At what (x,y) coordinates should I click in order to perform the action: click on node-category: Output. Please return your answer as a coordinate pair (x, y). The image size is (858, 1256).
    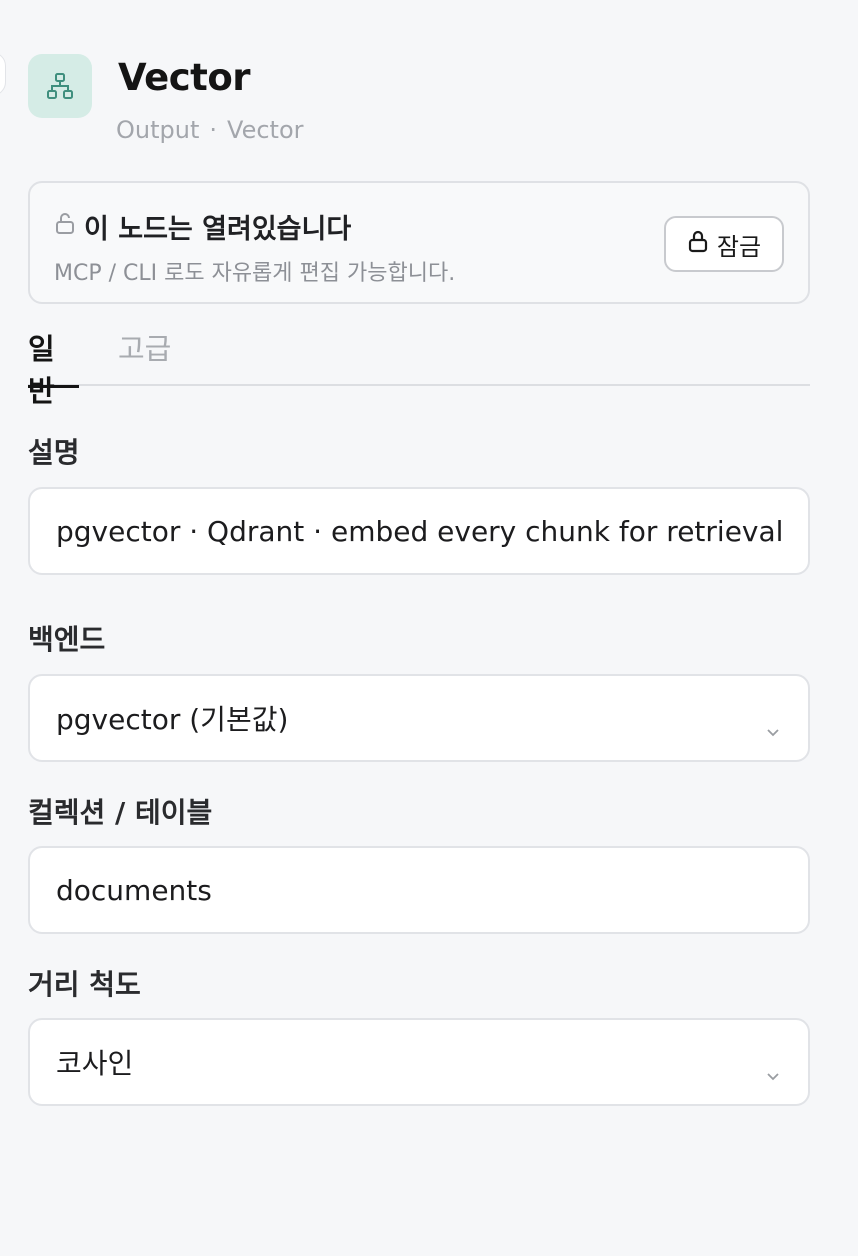
    Looking at the image, I should click on (158, 130).